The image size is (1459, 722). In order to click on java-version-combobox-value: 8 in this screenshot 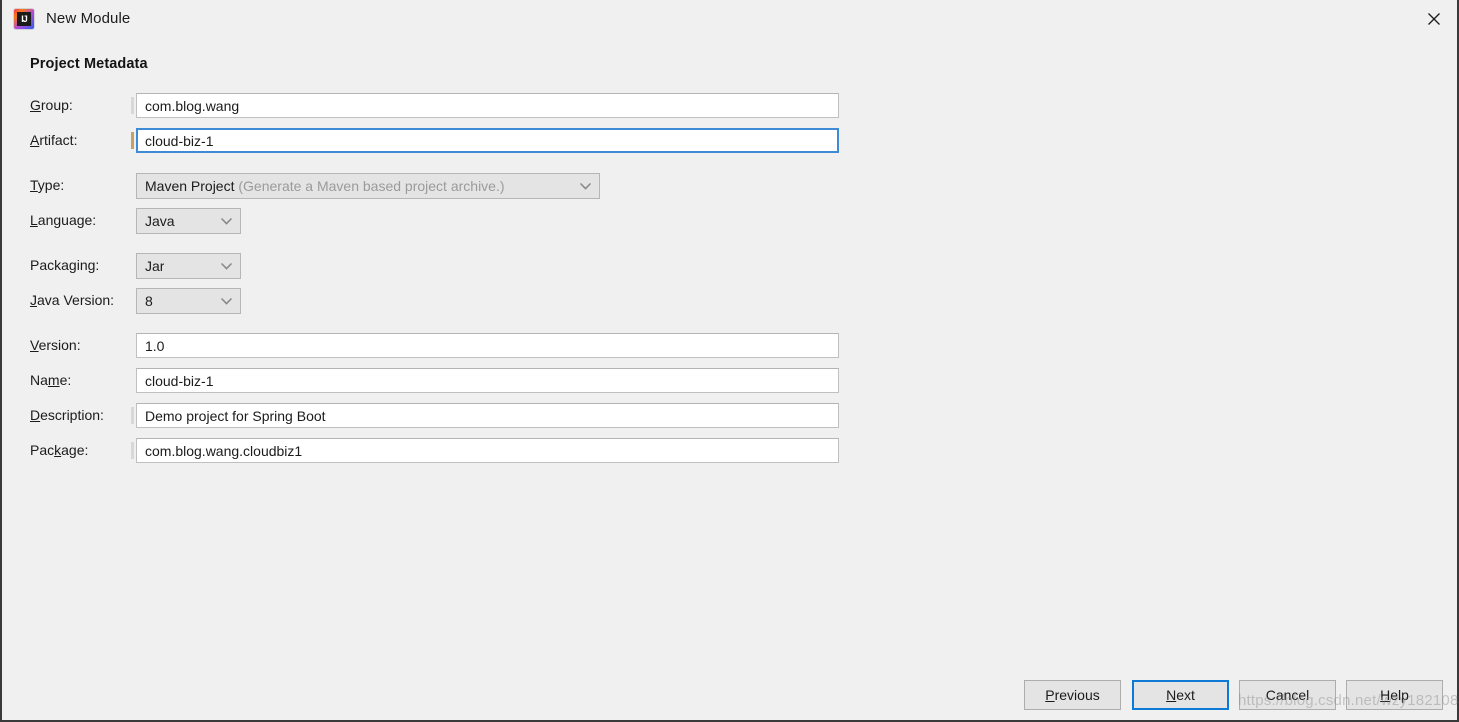, I will do `click(149, 301)`.